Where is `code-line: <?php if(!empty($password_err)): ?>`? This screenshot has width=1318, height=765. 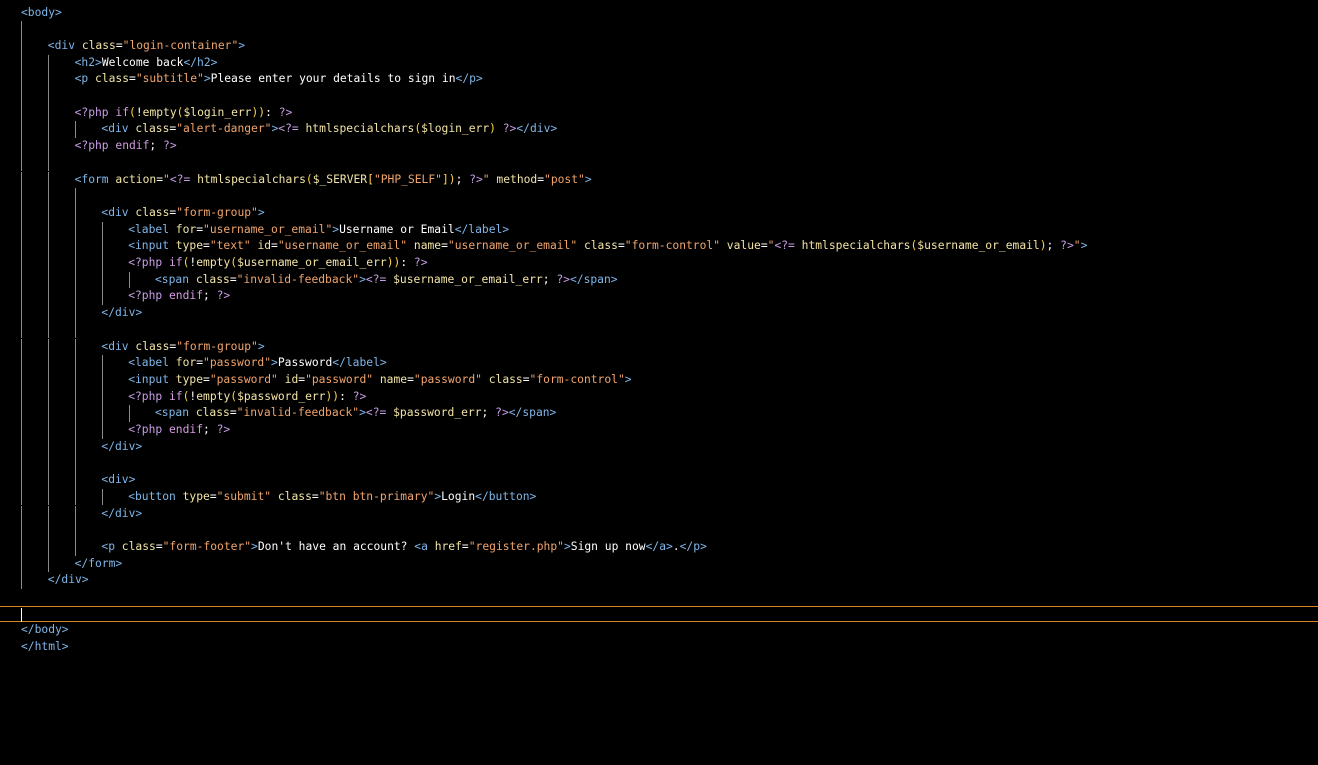
code-line: <?php if(!empty($password_err)): ?> is located at coordinates (659, 397).